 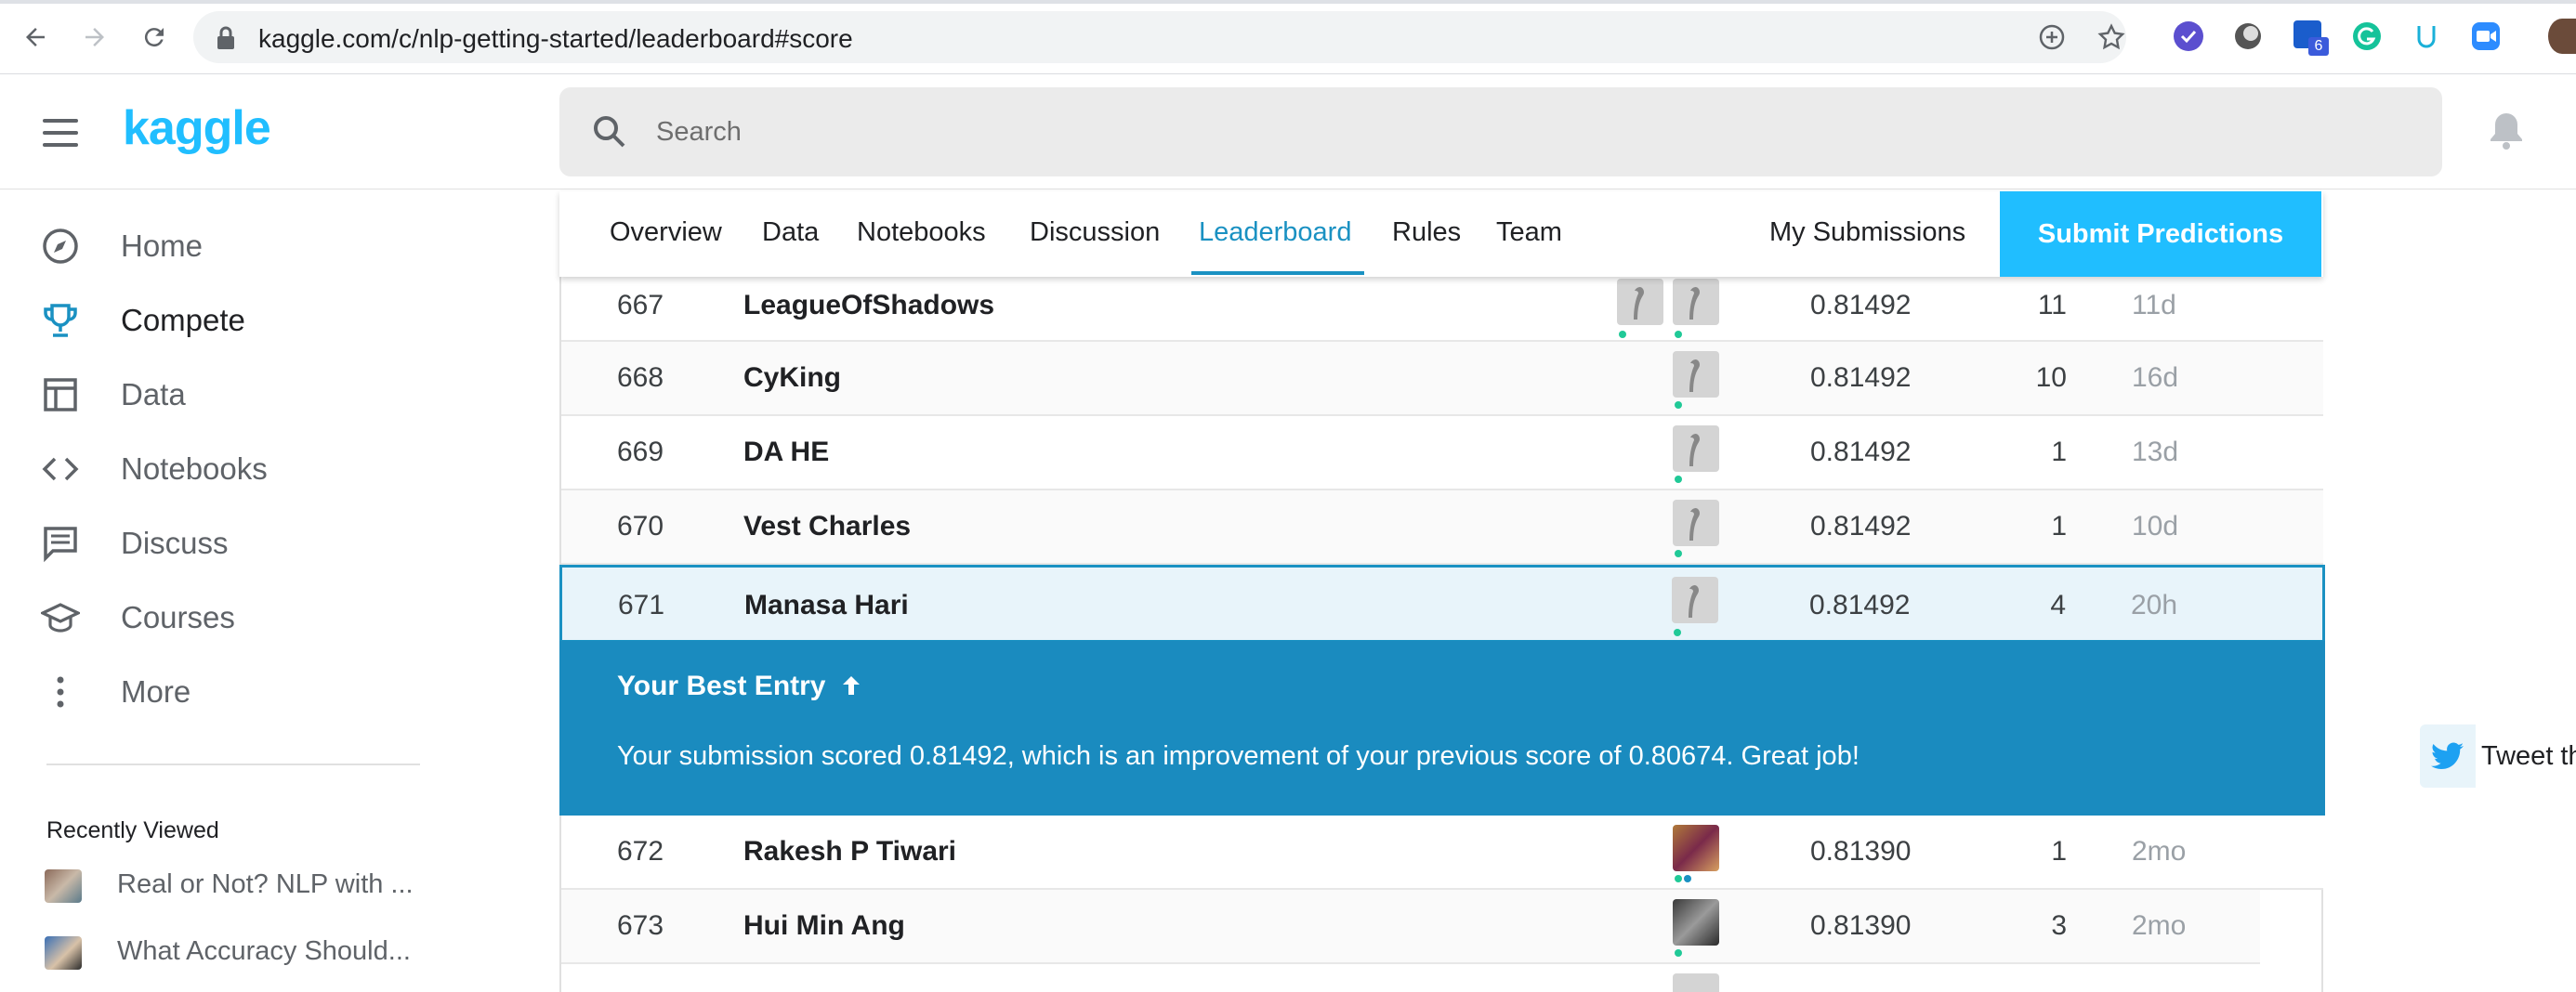 What do you see at coordinates (826, 606) in the screenshot?
I see `team-name: Manasa Hari` at bounding box center [826, 606].